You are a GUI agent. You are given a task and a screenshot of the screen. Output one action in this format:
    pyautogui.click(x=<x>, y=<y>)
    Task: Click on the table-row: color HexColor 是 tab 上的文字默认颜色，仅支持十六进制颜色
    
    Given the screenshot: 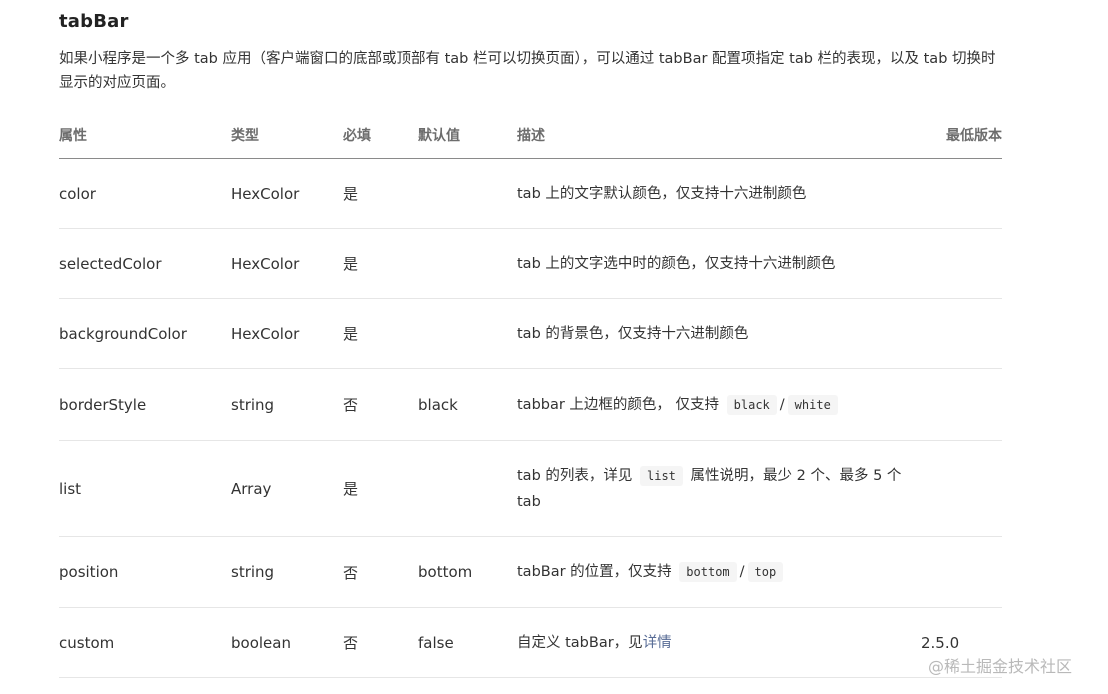 What is the action you would take?
    pyautogui.click(x=530, y=193)
    